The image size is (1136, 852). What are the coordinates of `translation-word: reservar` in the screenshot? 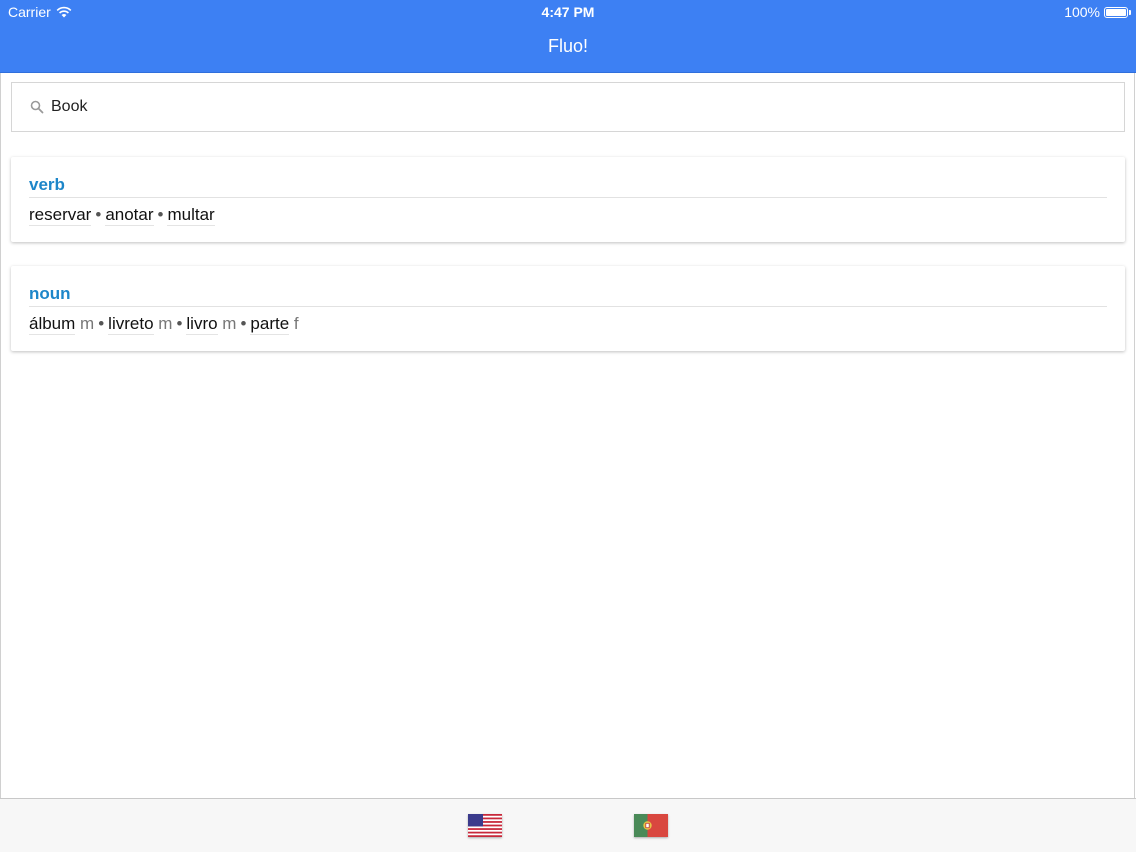 It's located at (60, 215).